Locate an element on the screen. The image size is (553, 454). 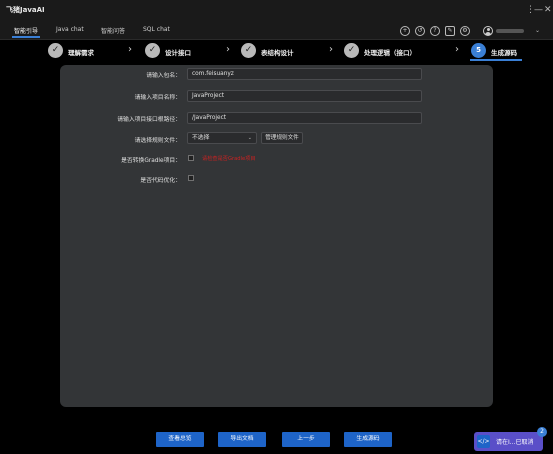
rule-file-select: 不选择 ⌄ is located at coordinates (222, 138).